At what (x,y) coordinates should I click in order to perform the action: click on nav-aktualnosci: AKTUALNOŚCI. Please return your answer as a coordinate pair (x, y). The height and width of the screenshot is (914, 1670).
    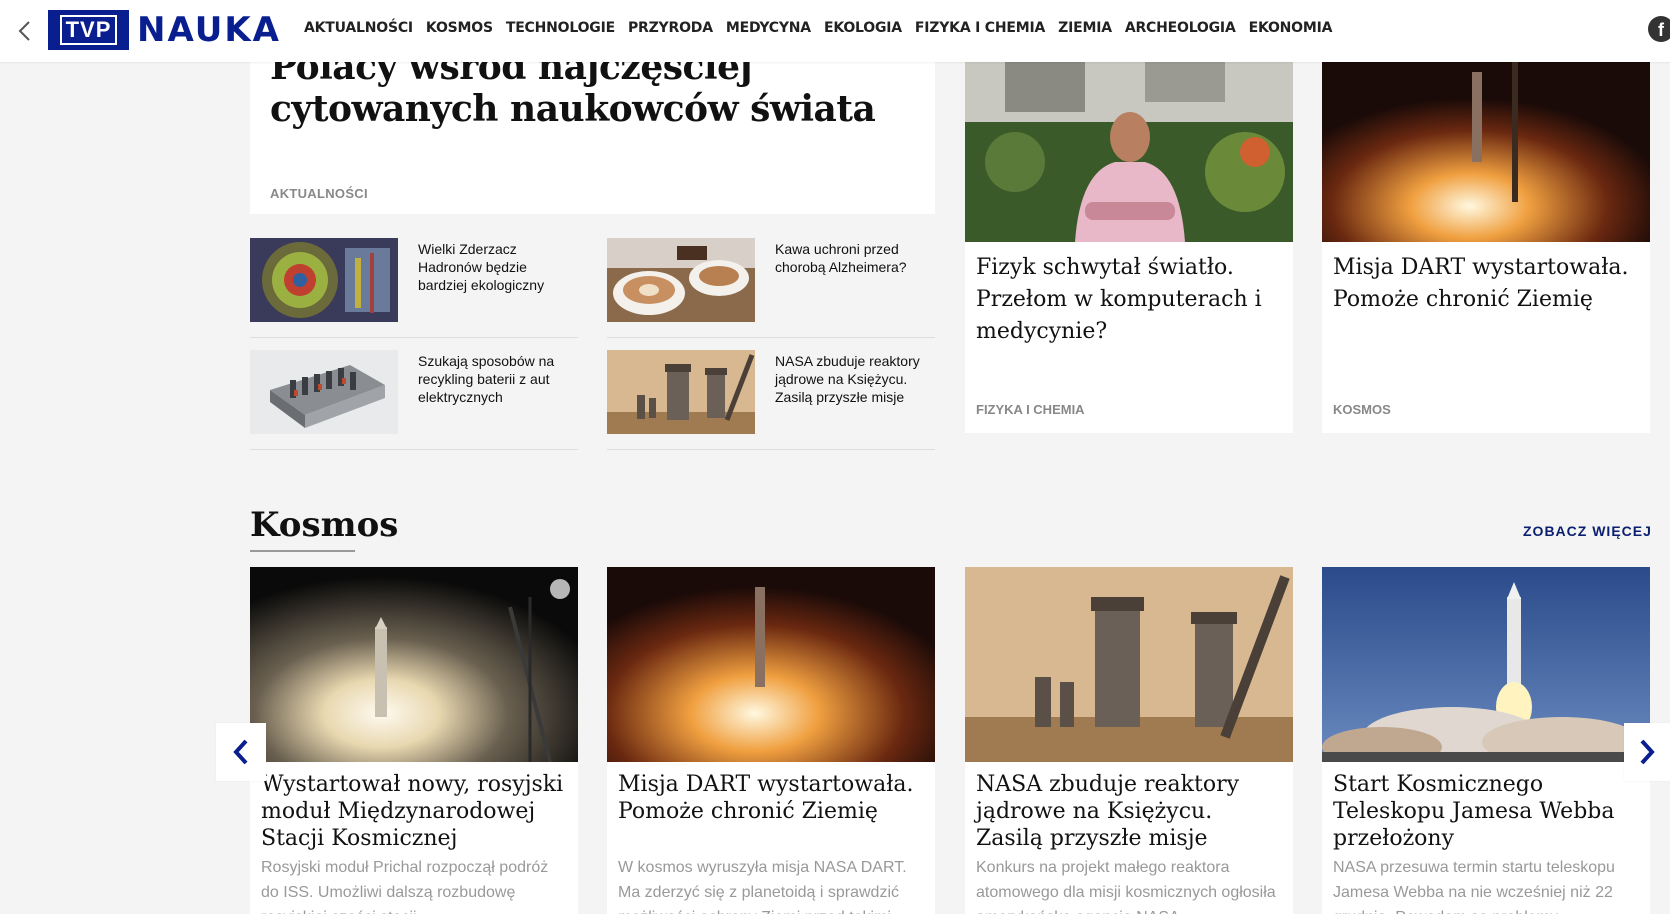
    Looking at the image, I should click on (358, 28).